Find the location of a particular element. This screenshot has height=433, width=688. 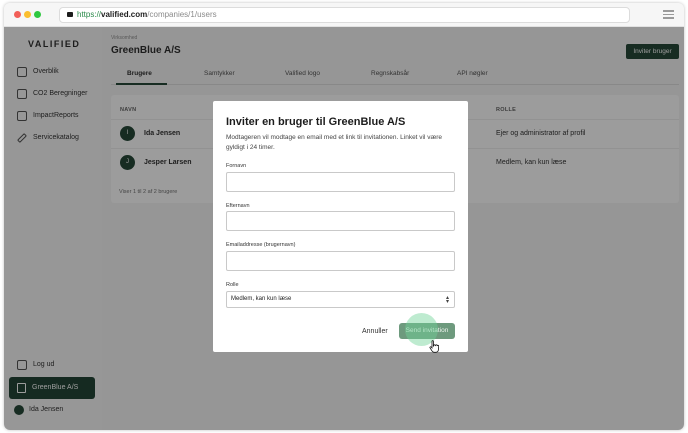

browser-chrome: https://valified.com/companies/1/users is located at coordinates (344, 15).